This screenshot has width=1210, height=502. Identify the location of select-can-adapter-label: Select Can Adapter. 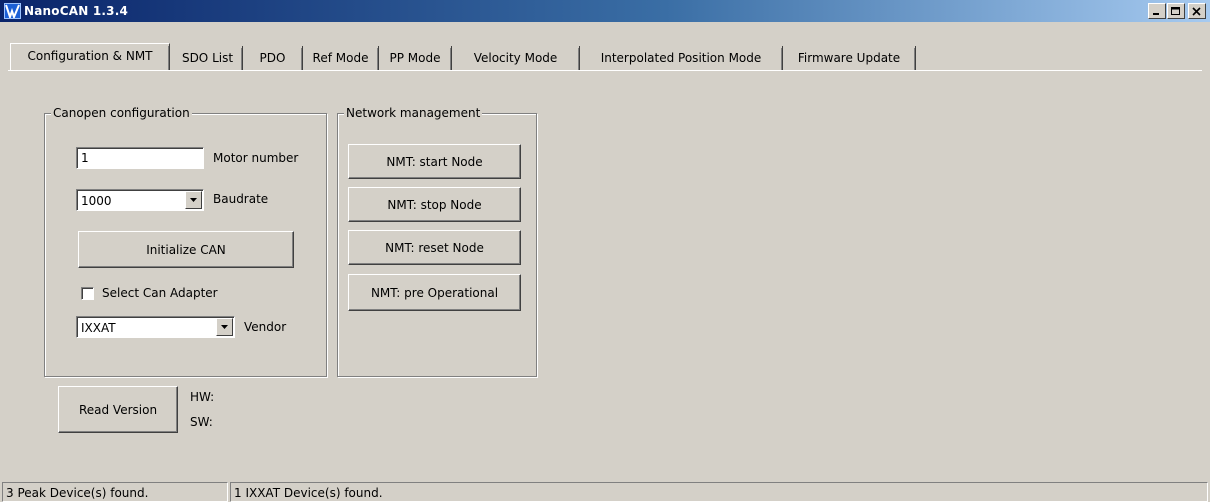
(160, 293).